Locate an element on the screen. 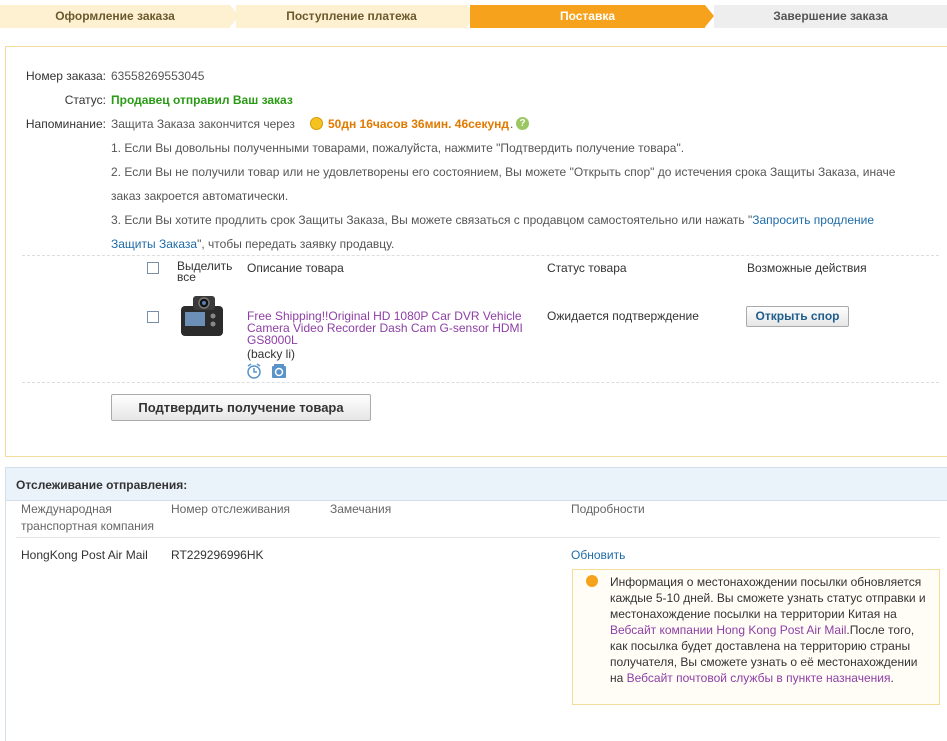  product-status: Ожидается подтверждение is located at coordinates (623, 316).